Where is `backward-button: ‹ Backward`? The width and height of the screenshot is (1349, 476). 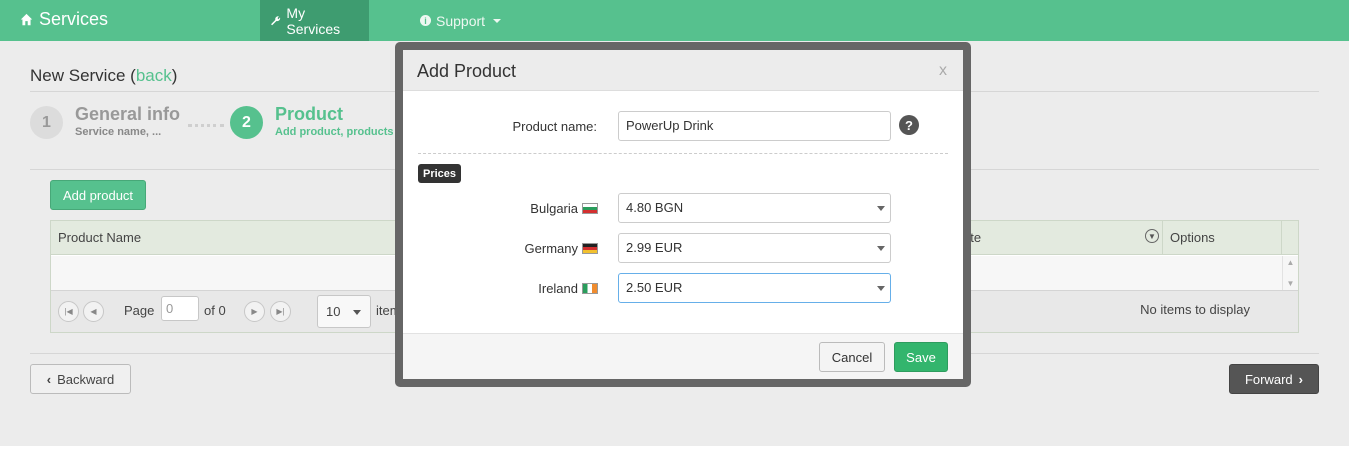
backward-button: ‹ Backward is located at coordinates (80, 379).